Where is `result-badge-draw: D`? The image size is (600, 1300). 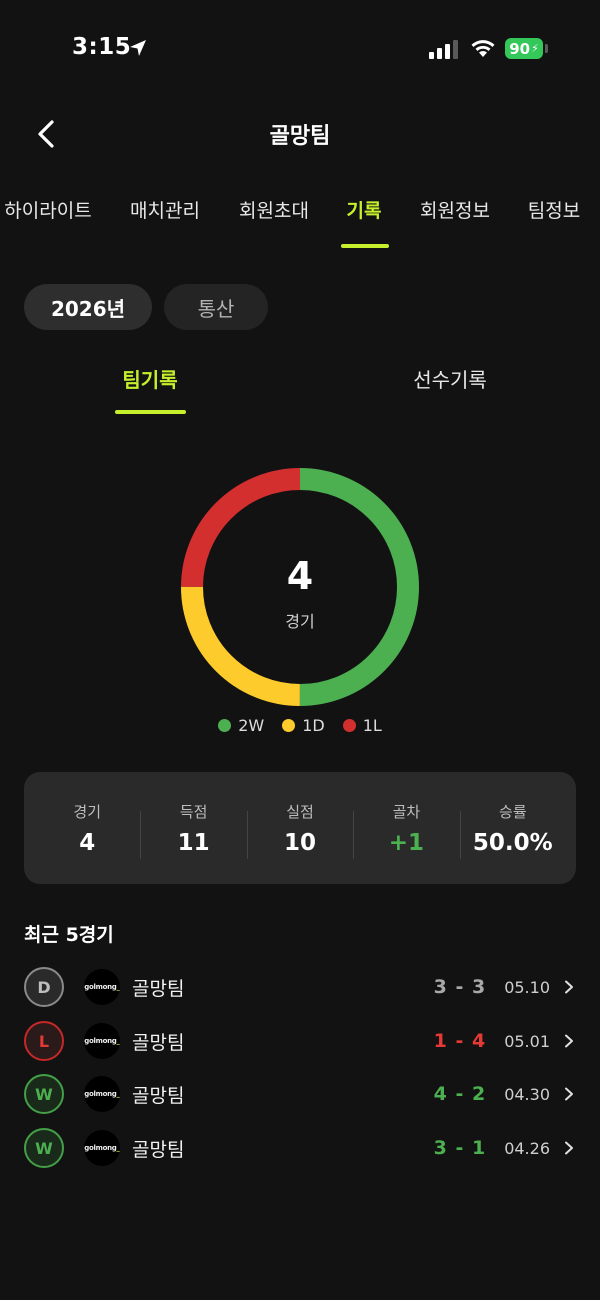
result-badge-draw: D is located at coordinates (44, 987).